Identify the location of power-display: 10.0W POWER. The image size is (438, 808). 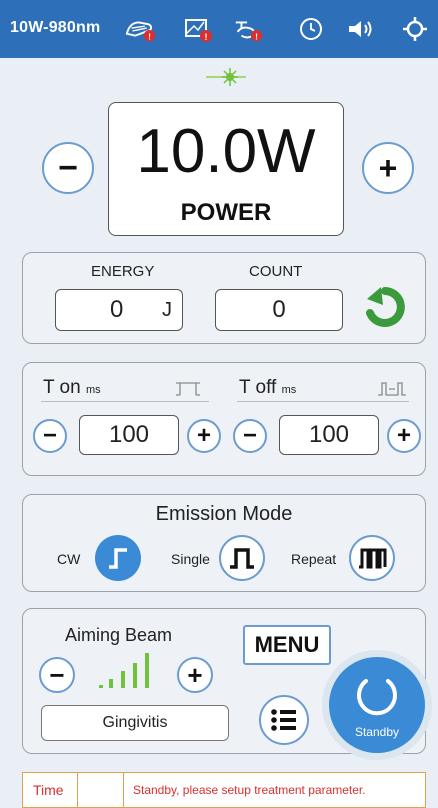
(226, 169).